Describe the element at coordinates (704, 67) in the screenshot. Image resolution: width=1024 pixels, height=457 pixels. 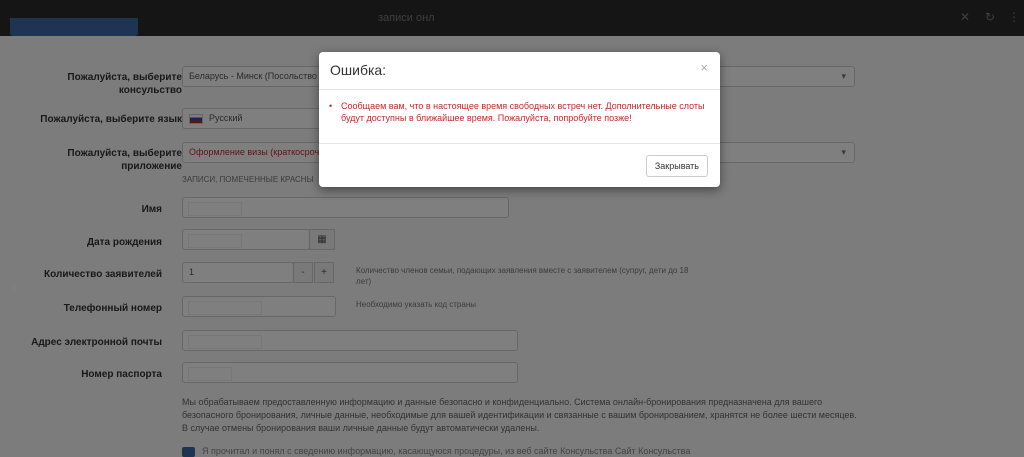
I see `close-icon: ×` at that location.